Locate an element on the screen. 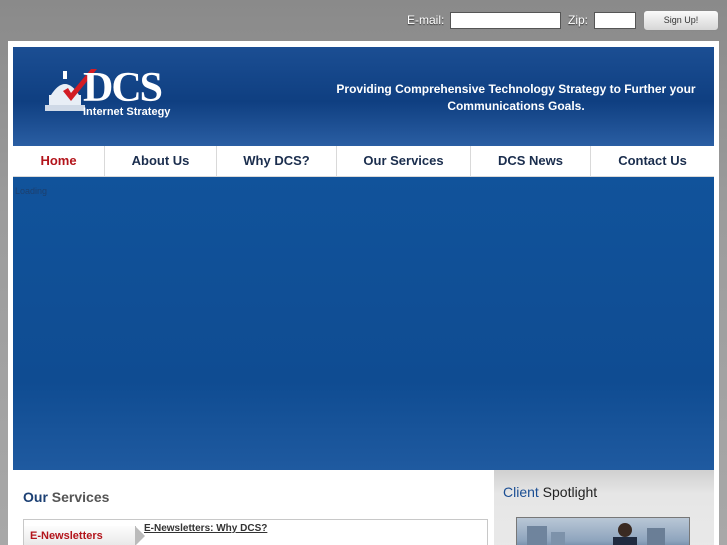  nav-home: Home is located at coordinates (59, 161).